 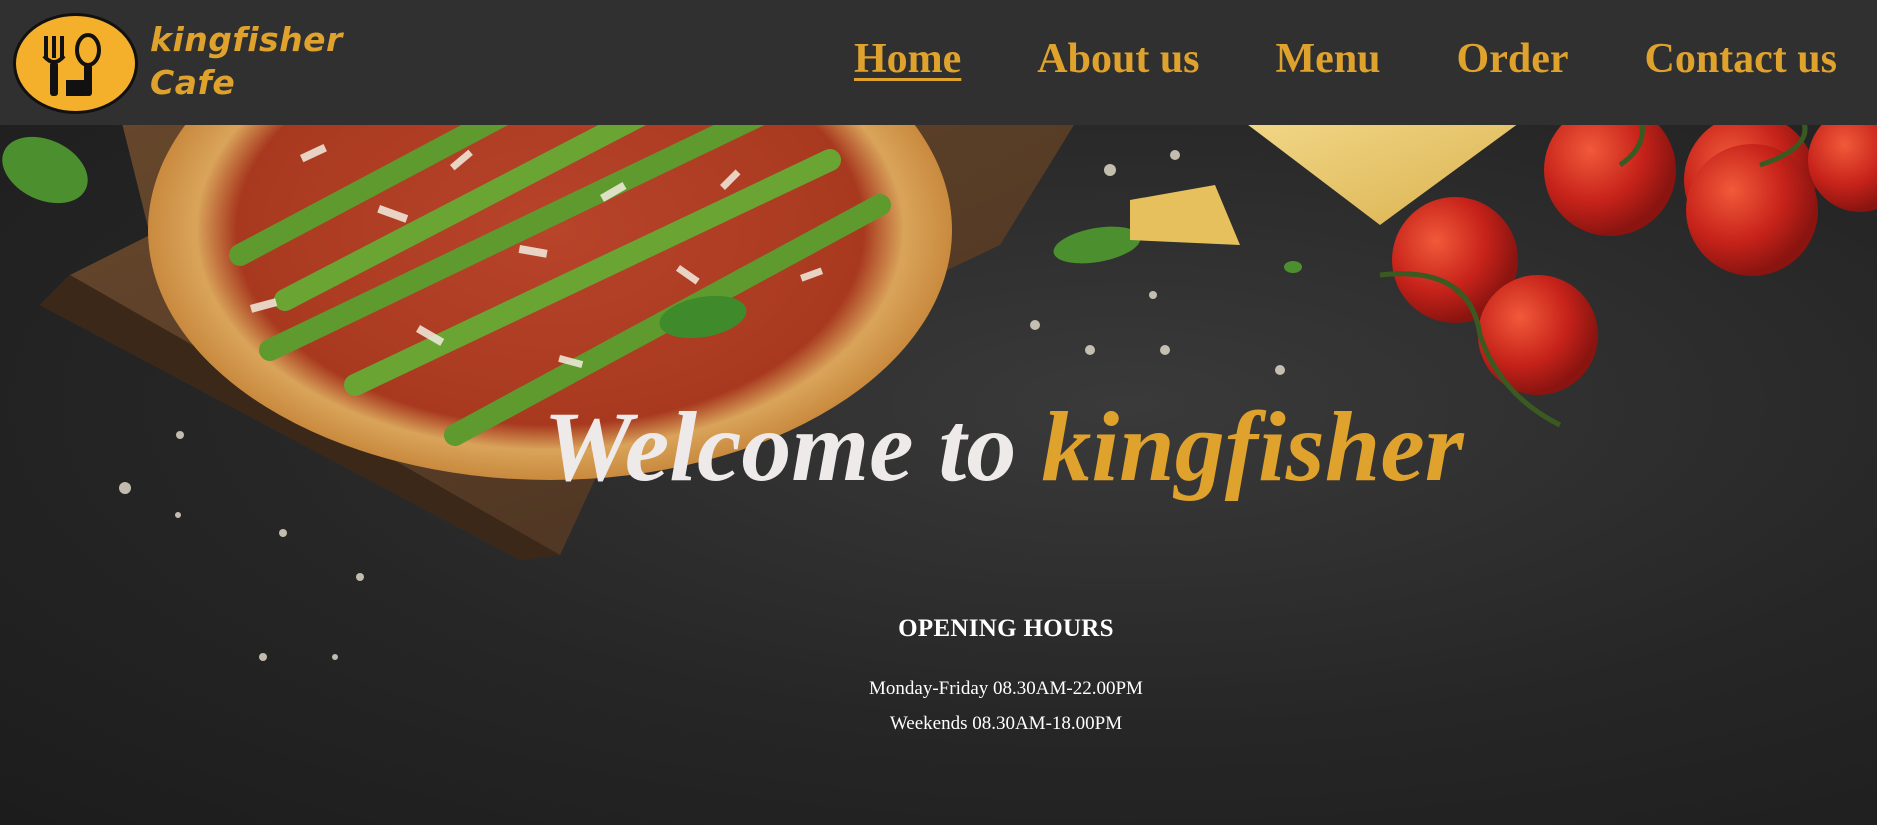 What do you see at coordinates (193, 82) in the screenshot?
I see `brand-line-2: Cafe` at bounding box center [193, 82].